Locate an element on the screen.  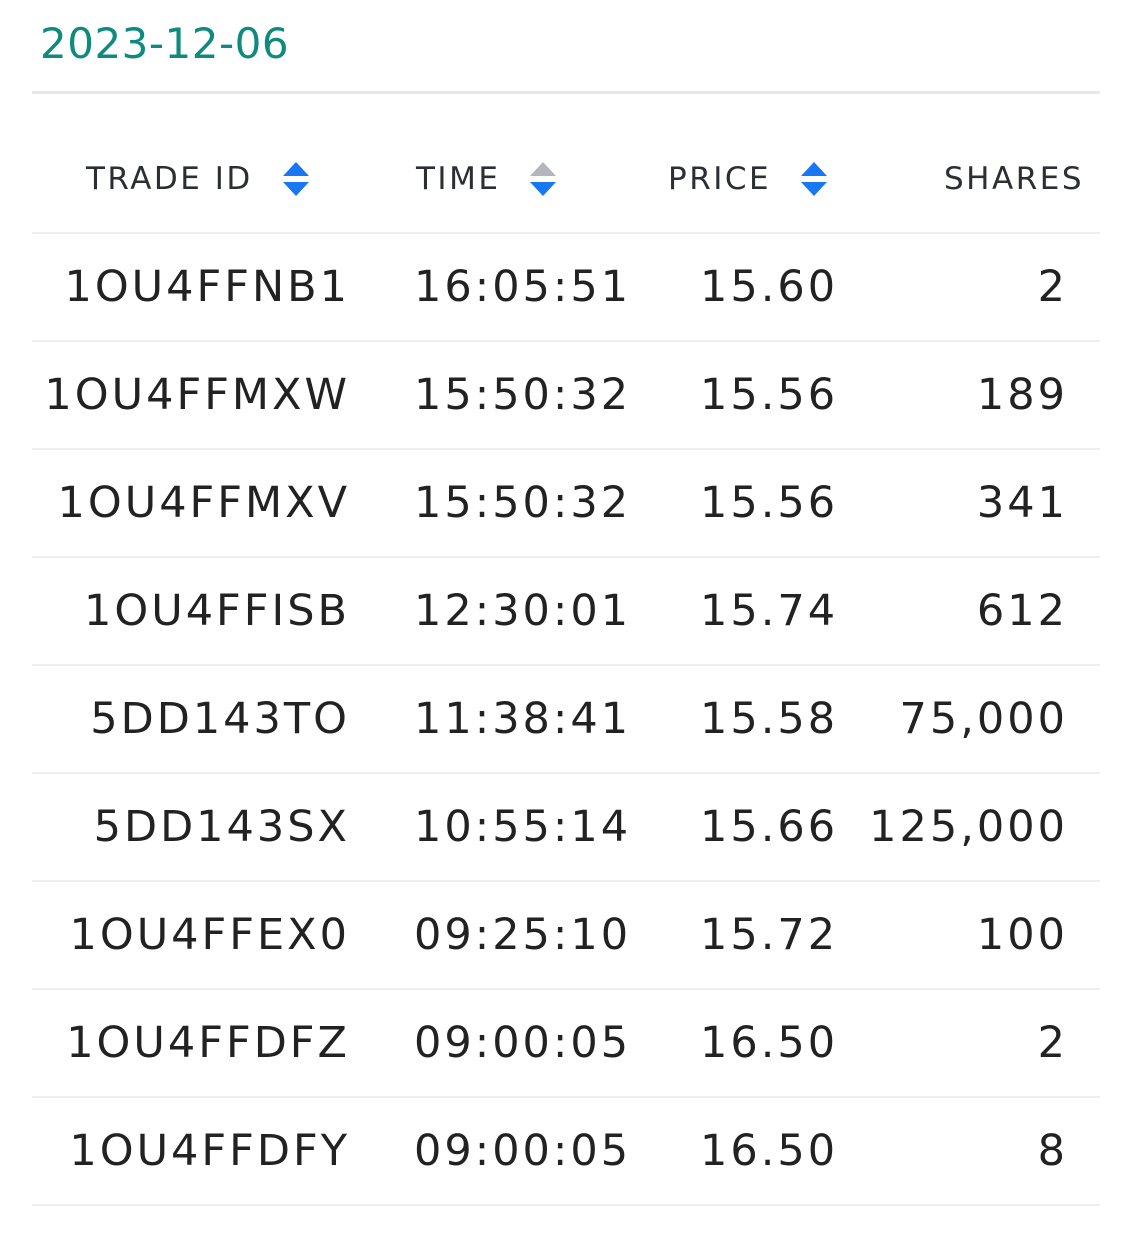
column-header-trade-id: TRADE ID is located at coordinates (197, 179).